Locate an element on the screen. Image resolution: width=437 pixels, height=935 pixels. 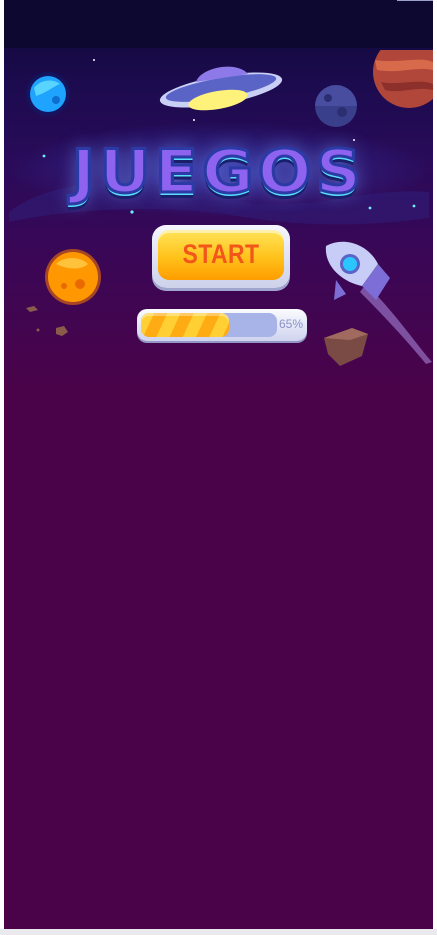
progress-fill is located at coordinates (185, 325).